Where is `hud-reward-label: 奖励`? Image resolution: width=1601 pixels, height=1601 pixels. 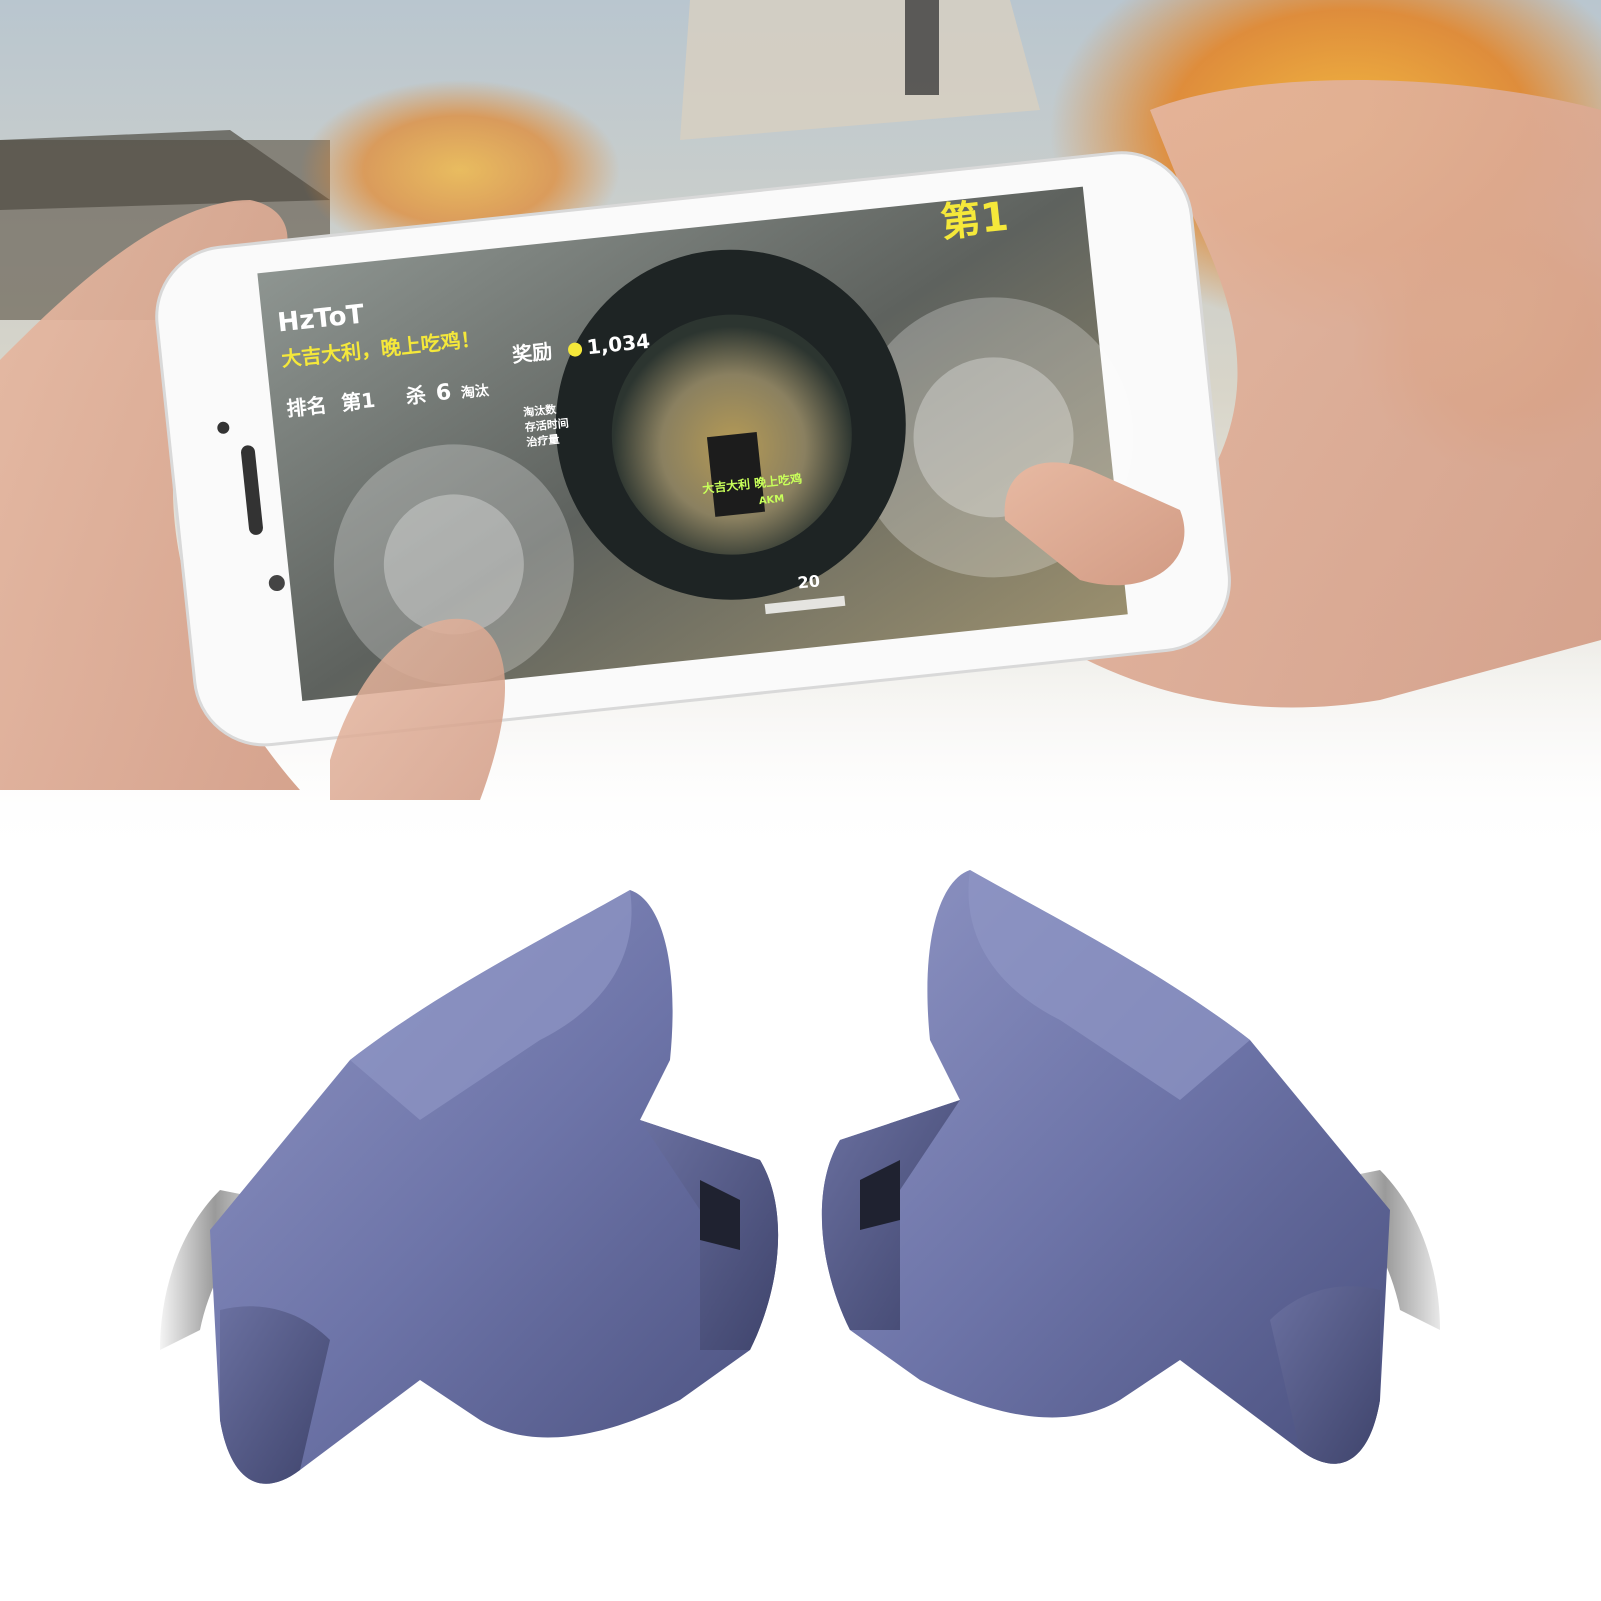
hud-reward-label: 奖励 is located at coordinates (532, 353).